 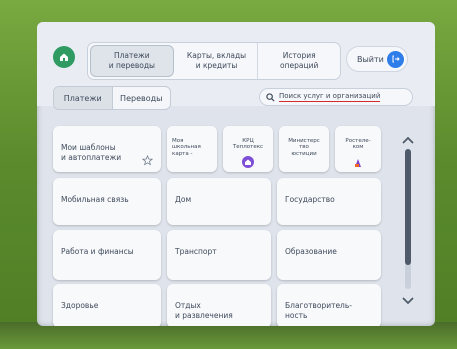 What do you see at coordinates (330, 97) in the screenshot?
I see `search-placeholder: Поиск услуг и организаций` at bounding box center [330, 97].